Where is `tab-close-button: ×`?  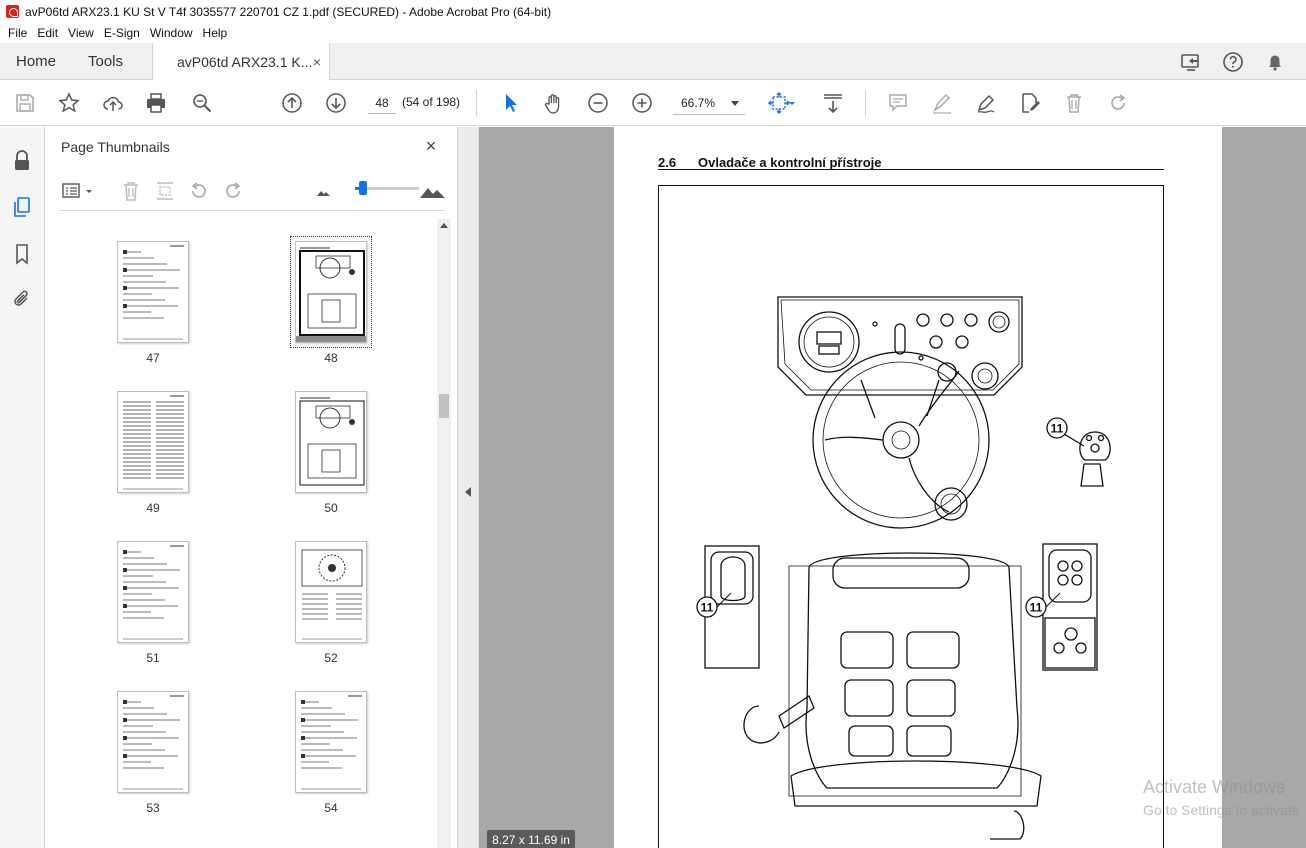 tab-close-button: × is located at coordinates (317, 62).